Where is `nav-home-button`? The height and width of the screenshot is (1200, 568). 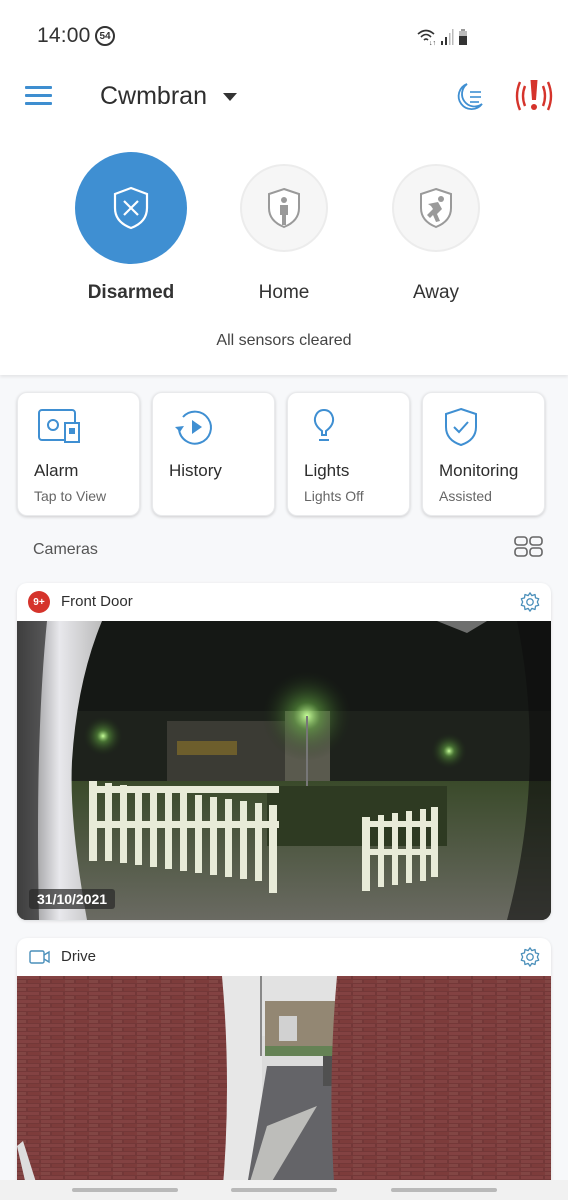
nav-home-button is located at coordinates (284, 1190).